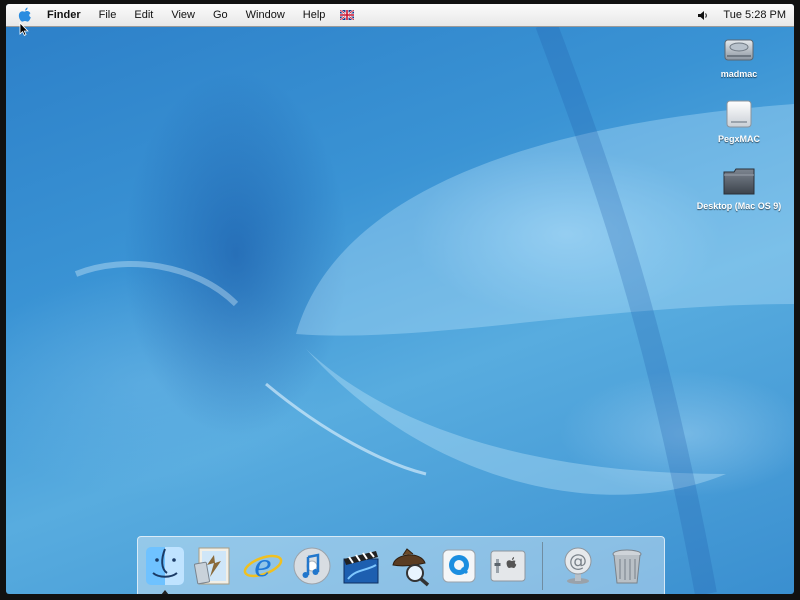 The width and height of the screenshot is (800, 600). Describe the element at coordinates (738, 139) in the screenshot. I see `desktop-icon-label: PegxMAC` at that location.